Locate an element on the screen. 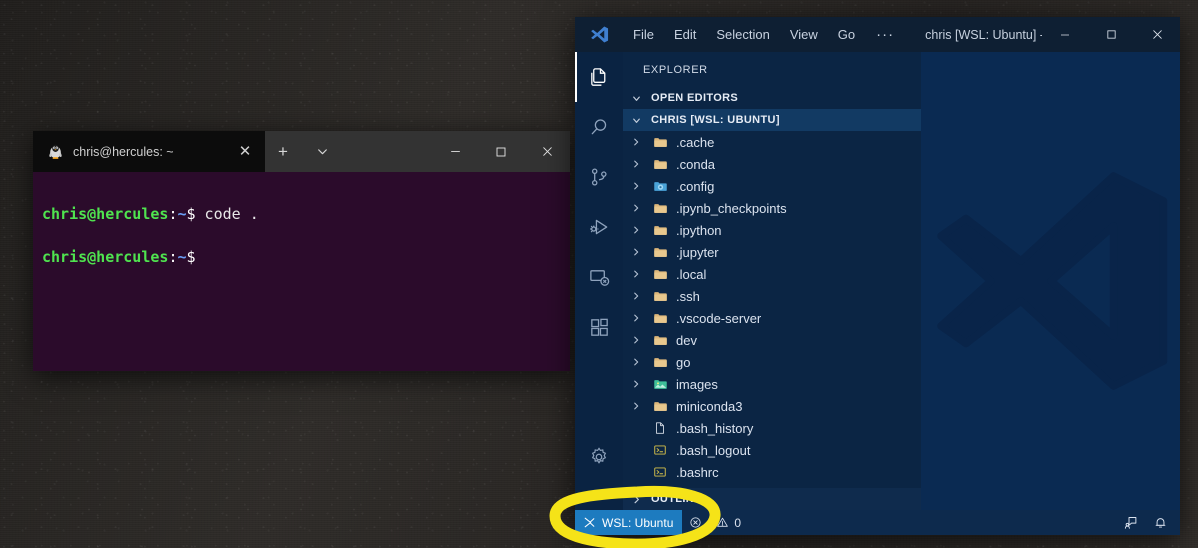 The height and width of the screenshot is (548, 1198). status-bar-problems: 0 is located at coordinates (715, 522).